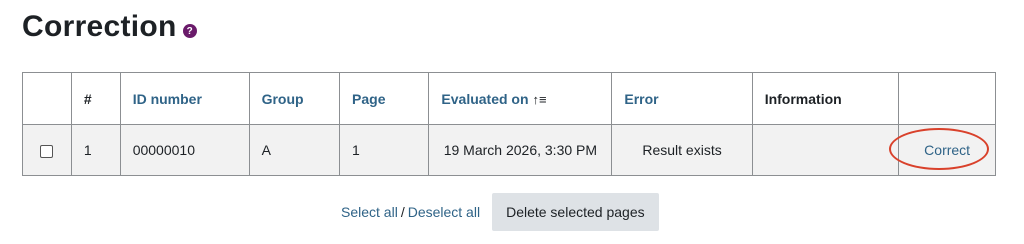 The width and height of the screenshot is (1024, 244). What do you see at coordinates (384, 98) in the screenshot?
I see `column-header-page: Page` at bounding box center [384, 98].